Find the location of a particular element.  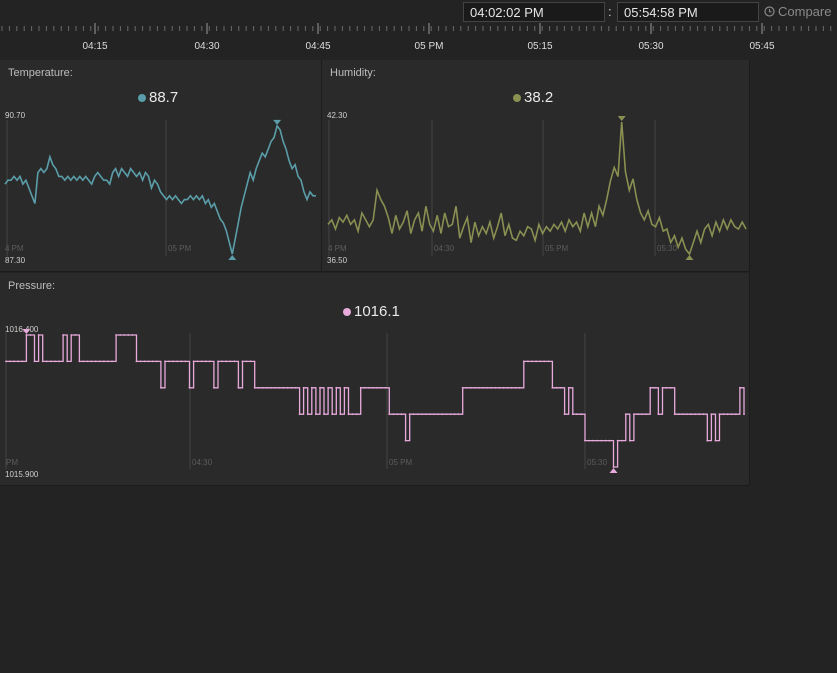

series-line is located at coordinates (160, 189).